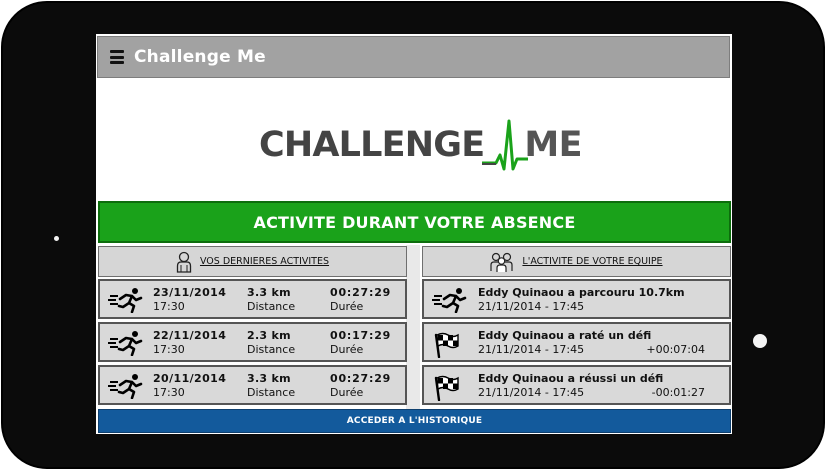  Describe the element at coordinates (372, 144) in the screenshot. I see `logo-text-challenge: CHALLENGE` at that location.